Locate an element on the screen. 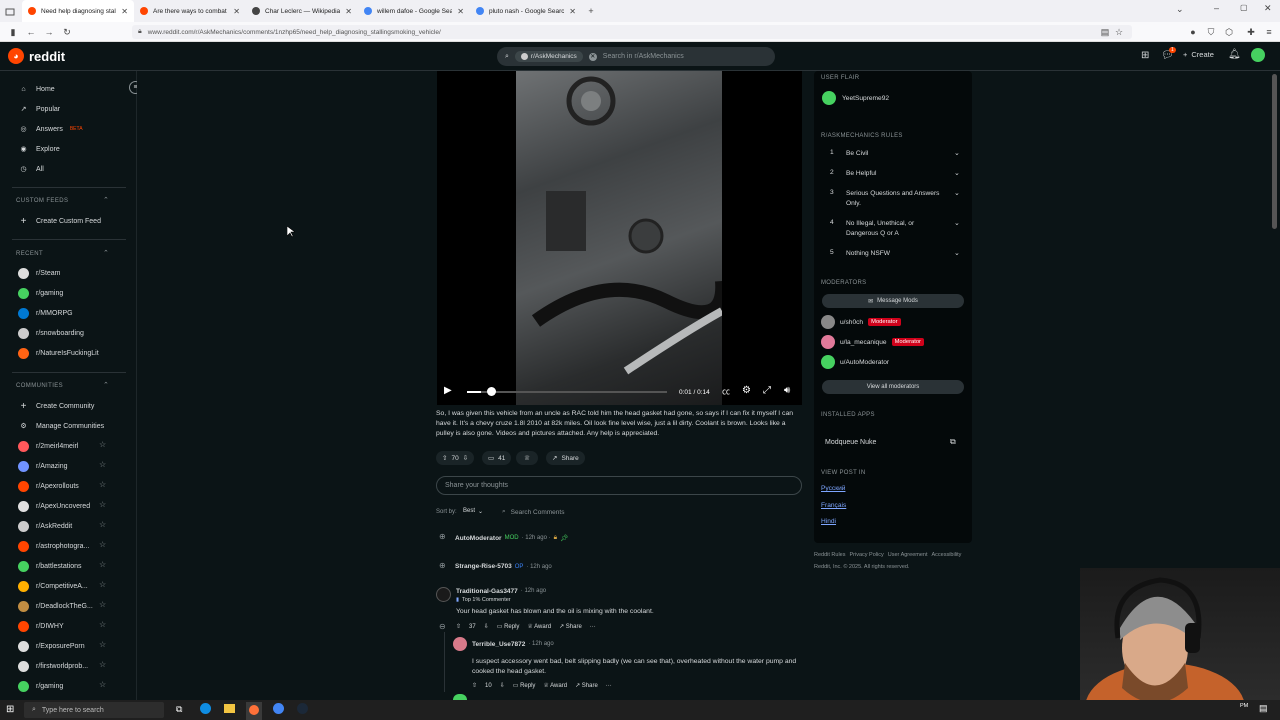  reply-button: ▭ Reply is located at coordinates (524, 685).